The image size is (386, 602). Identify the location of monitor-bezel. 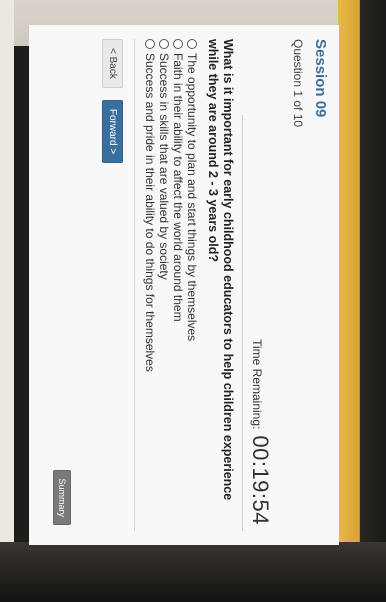
(362, 301).